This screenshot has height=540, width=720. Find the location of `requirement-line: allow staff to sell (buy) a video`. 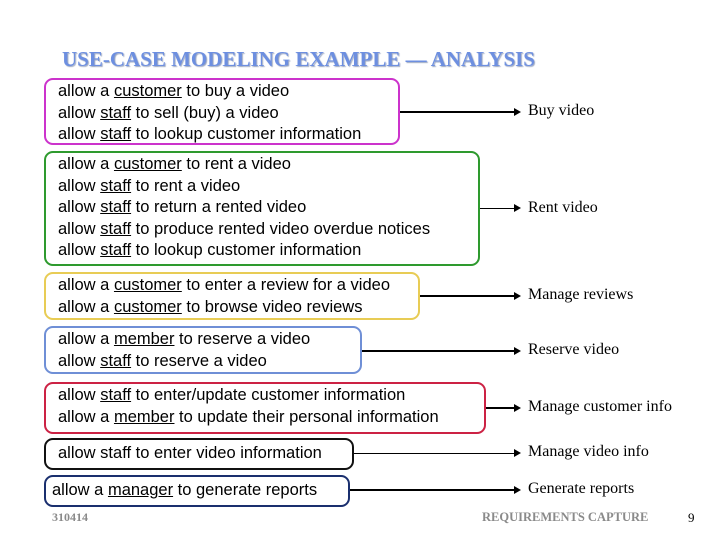

requirement-line: allow staff to sell (buy) a video is located at coordinates (228, 114).